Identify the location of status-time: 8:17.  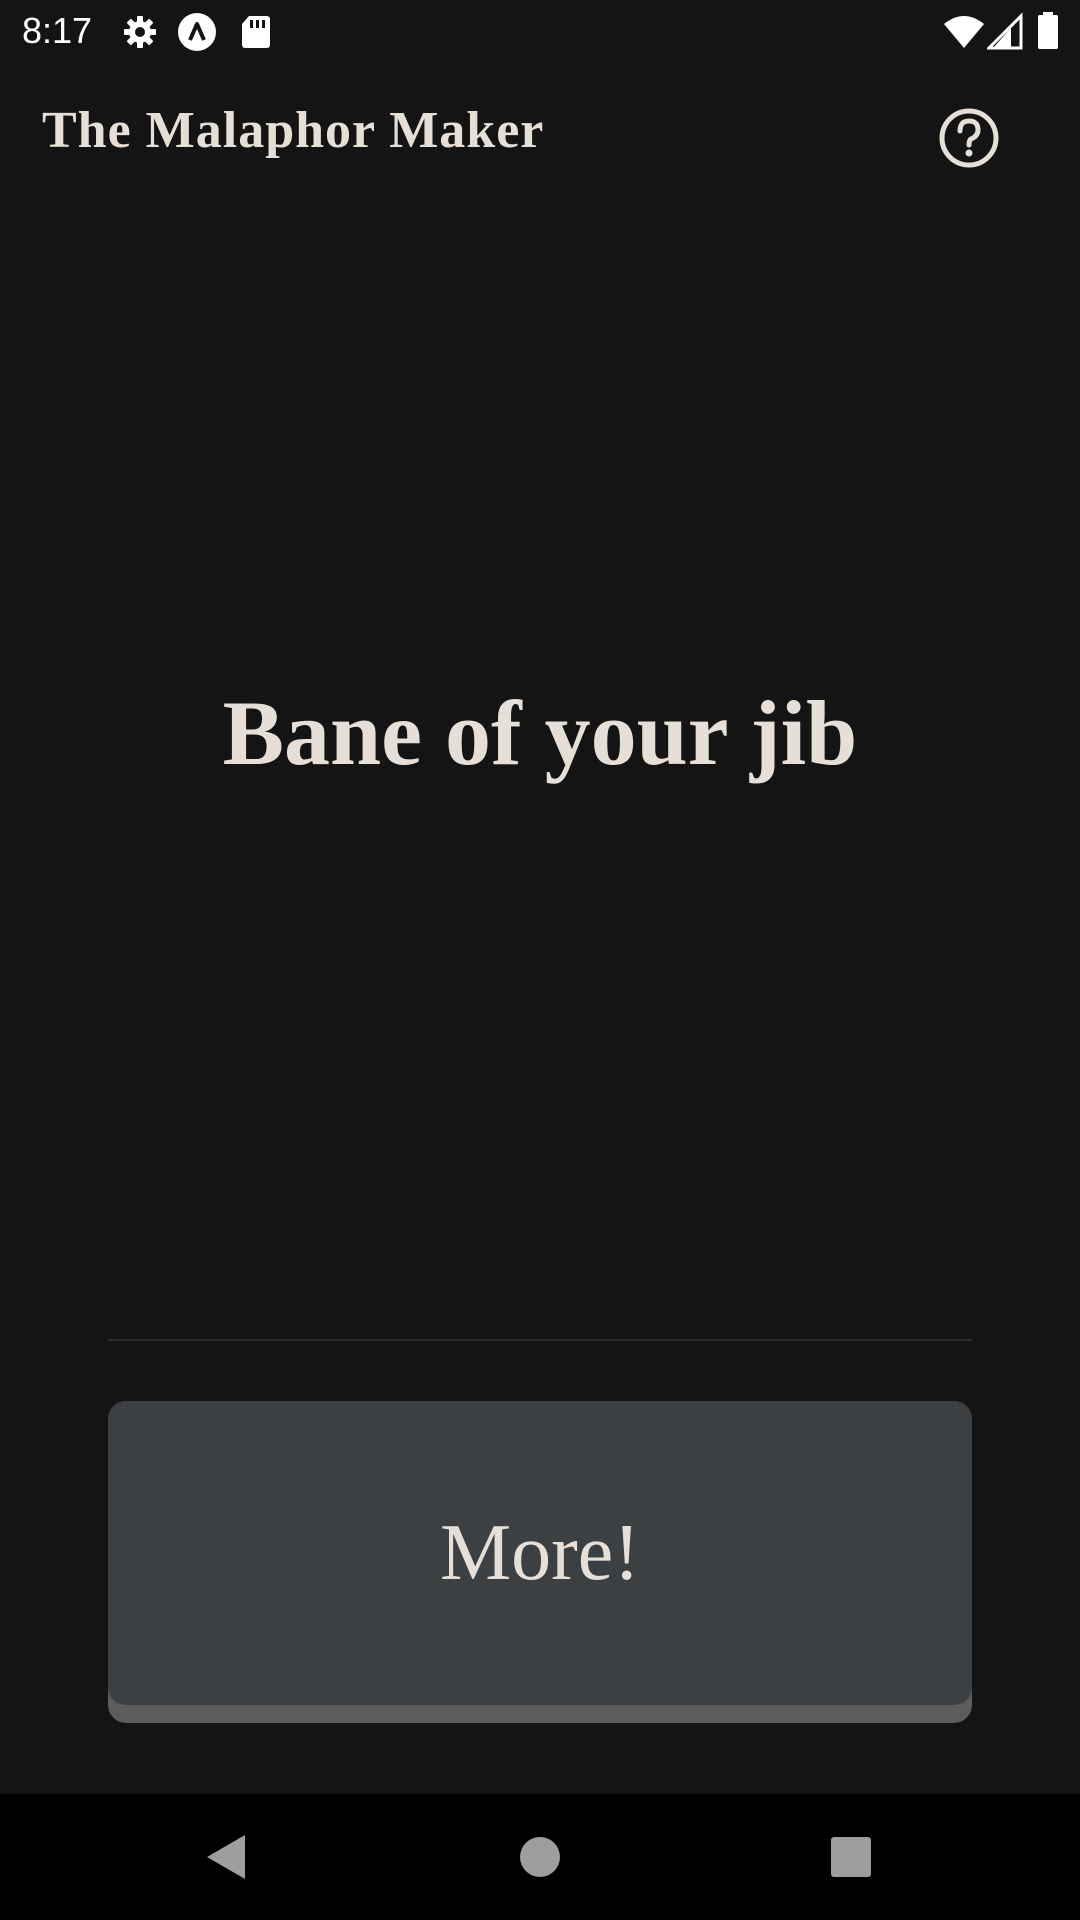
(57, 30).